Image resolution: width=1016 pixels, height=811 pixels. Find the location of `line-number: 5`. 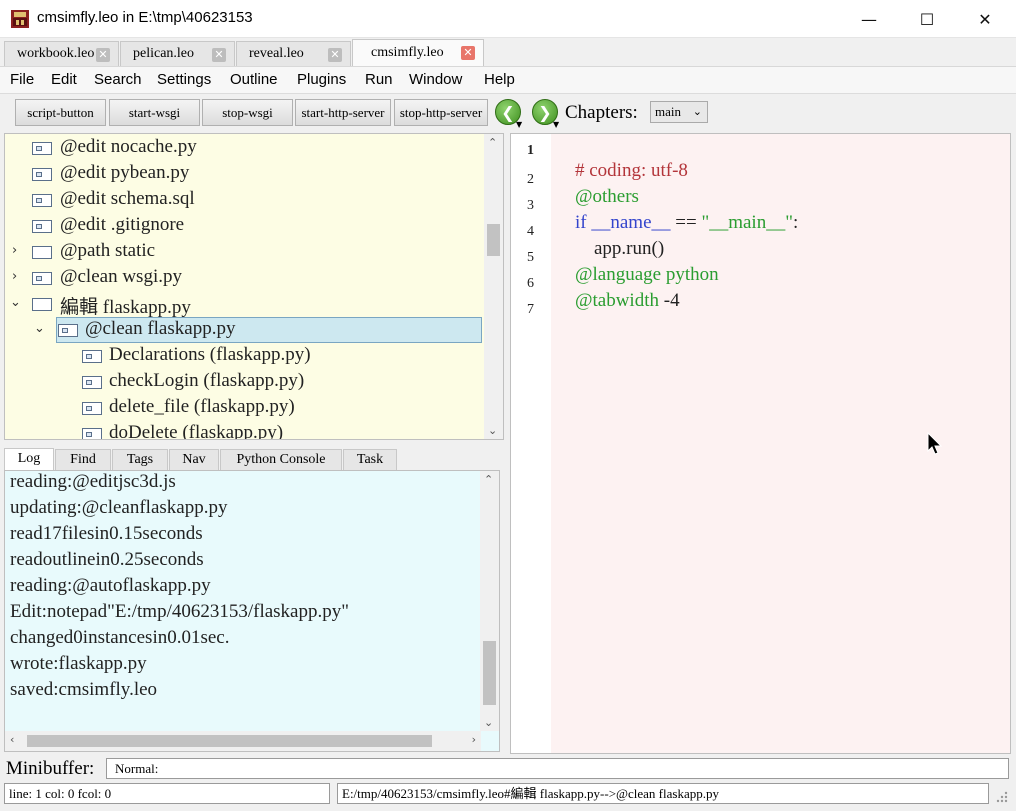

line-number: 5 is located at coordinates (530, 257).